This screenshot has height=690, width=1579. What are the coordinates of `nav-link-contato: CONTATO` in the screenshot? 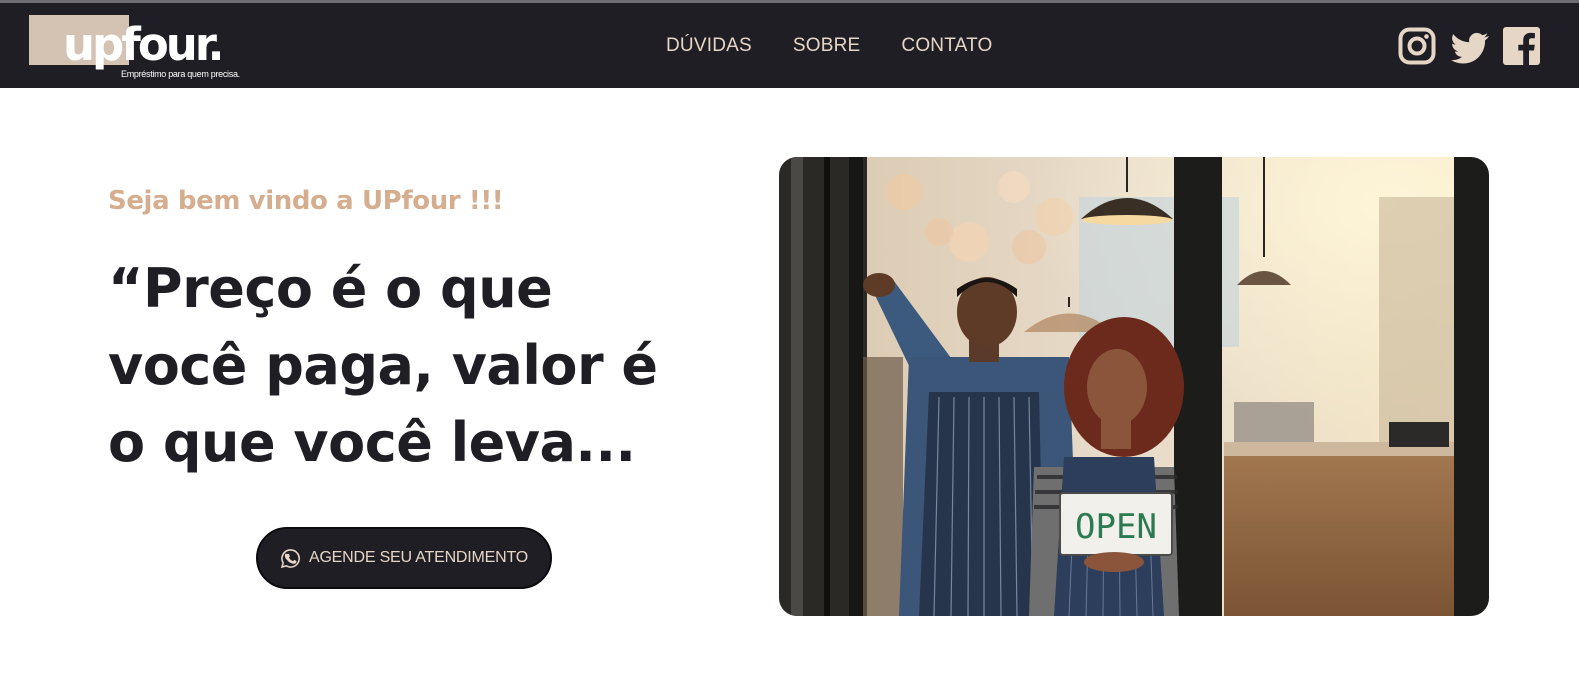 It's located at (946, 46).